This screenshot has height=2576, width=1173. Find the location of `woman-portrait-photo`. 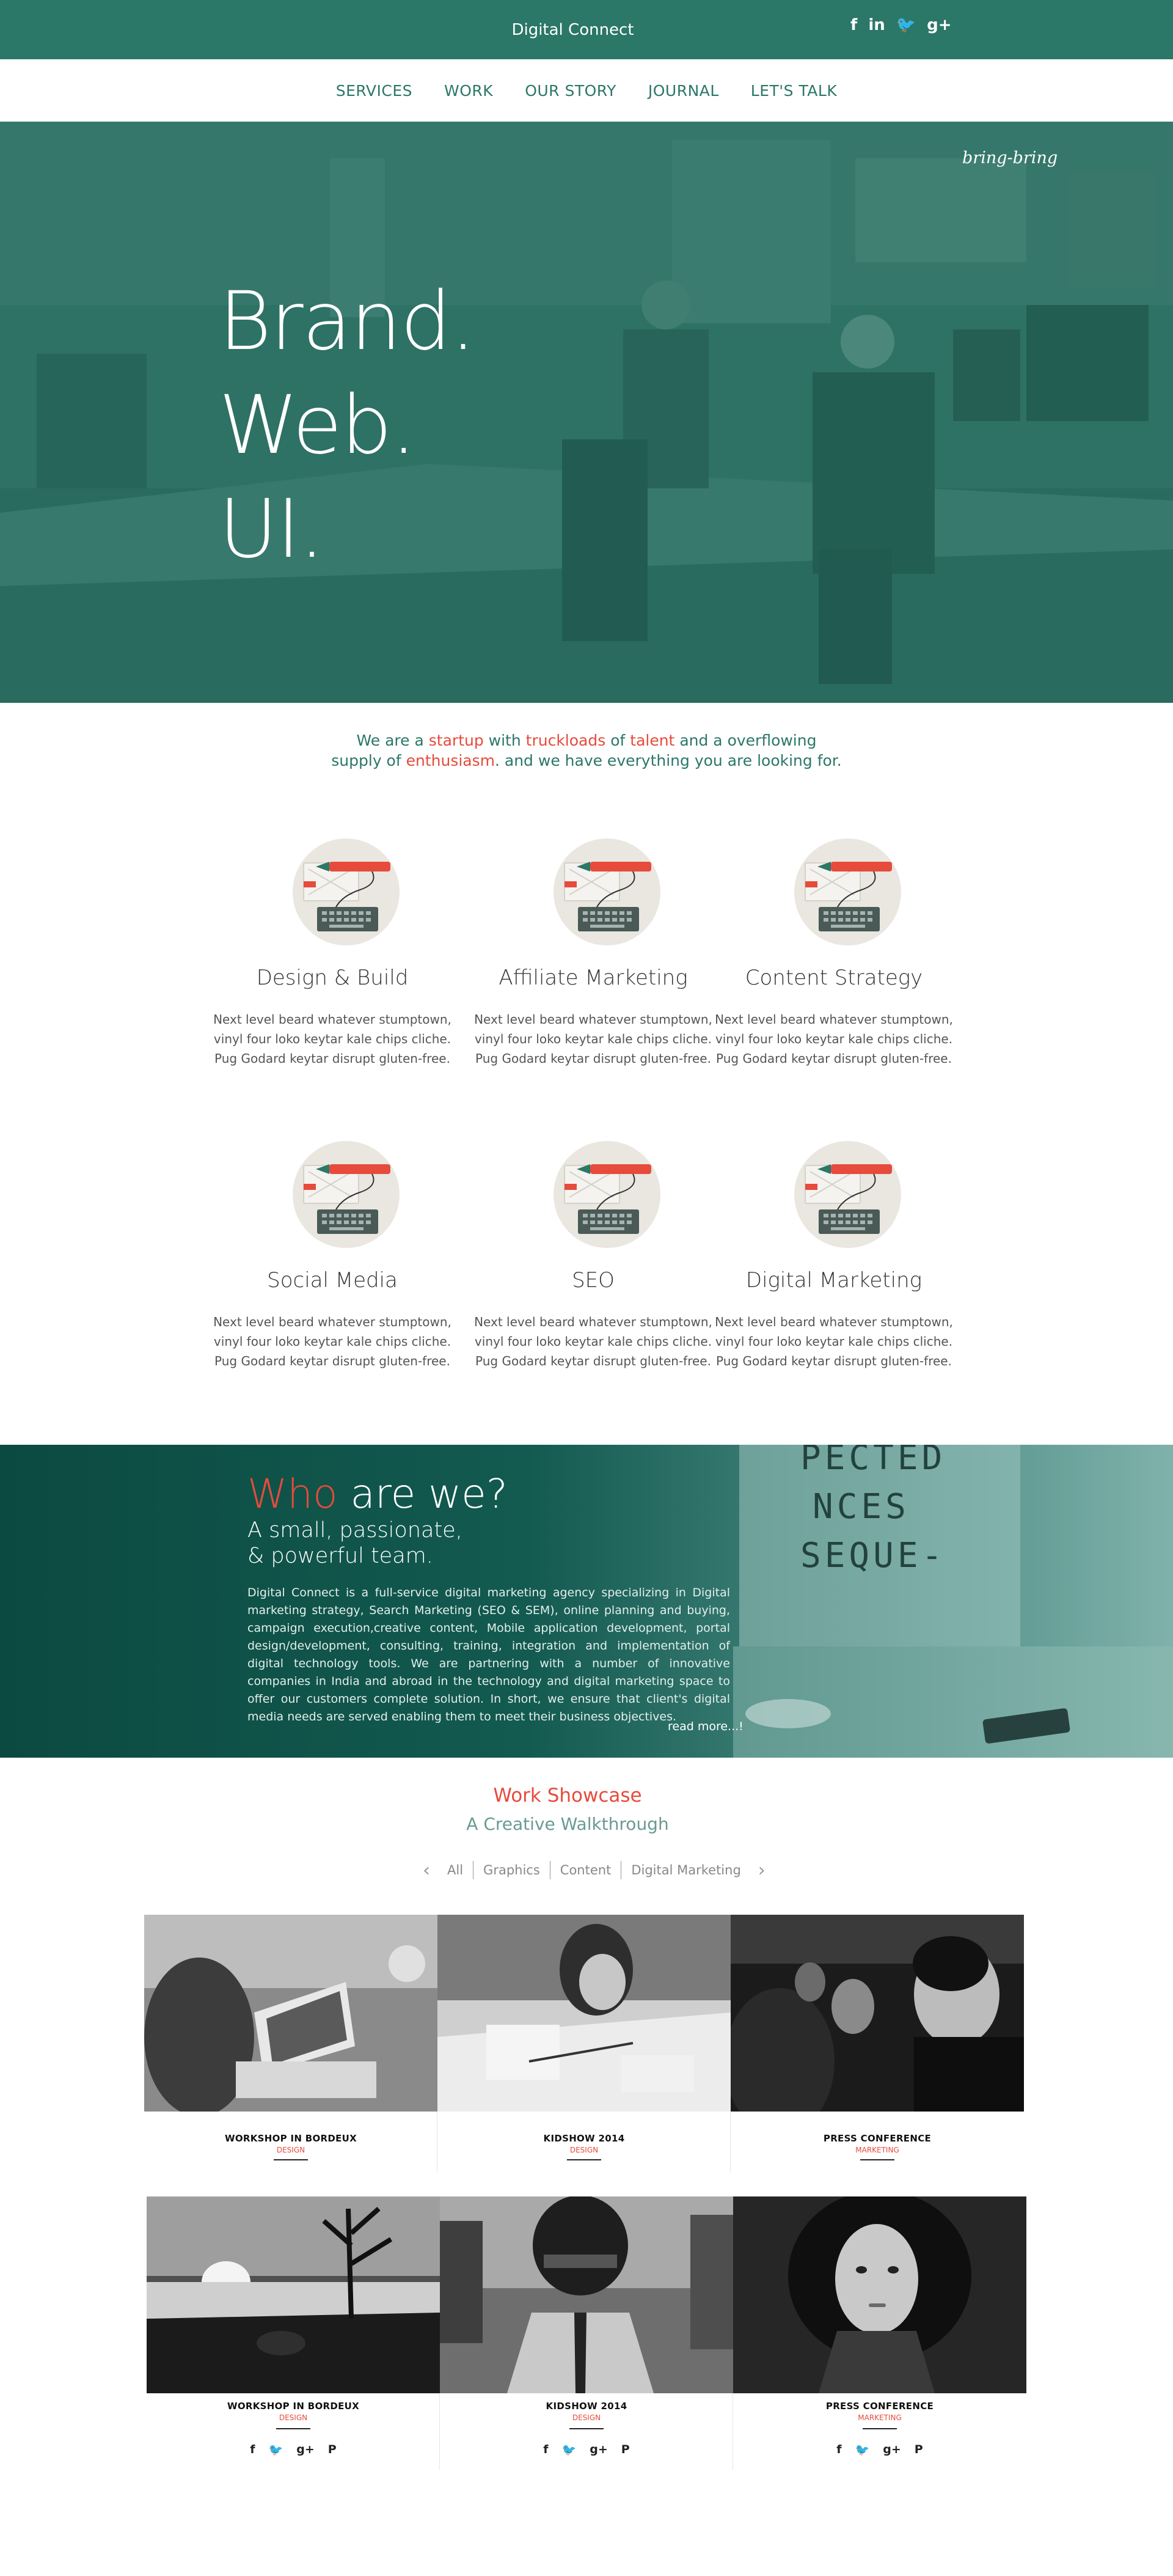

woman-portrait-photo is located at coordinates (879, 2294).